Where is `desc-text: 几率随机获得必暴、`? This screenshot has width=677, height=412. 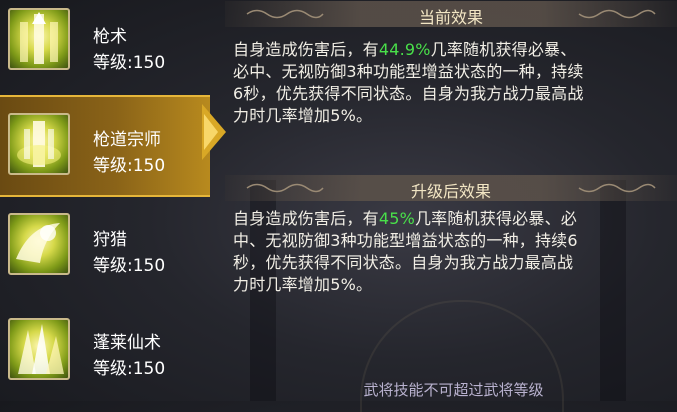 desc-text: 几率随机获得必暴、 is located at coordinates (503, 49).